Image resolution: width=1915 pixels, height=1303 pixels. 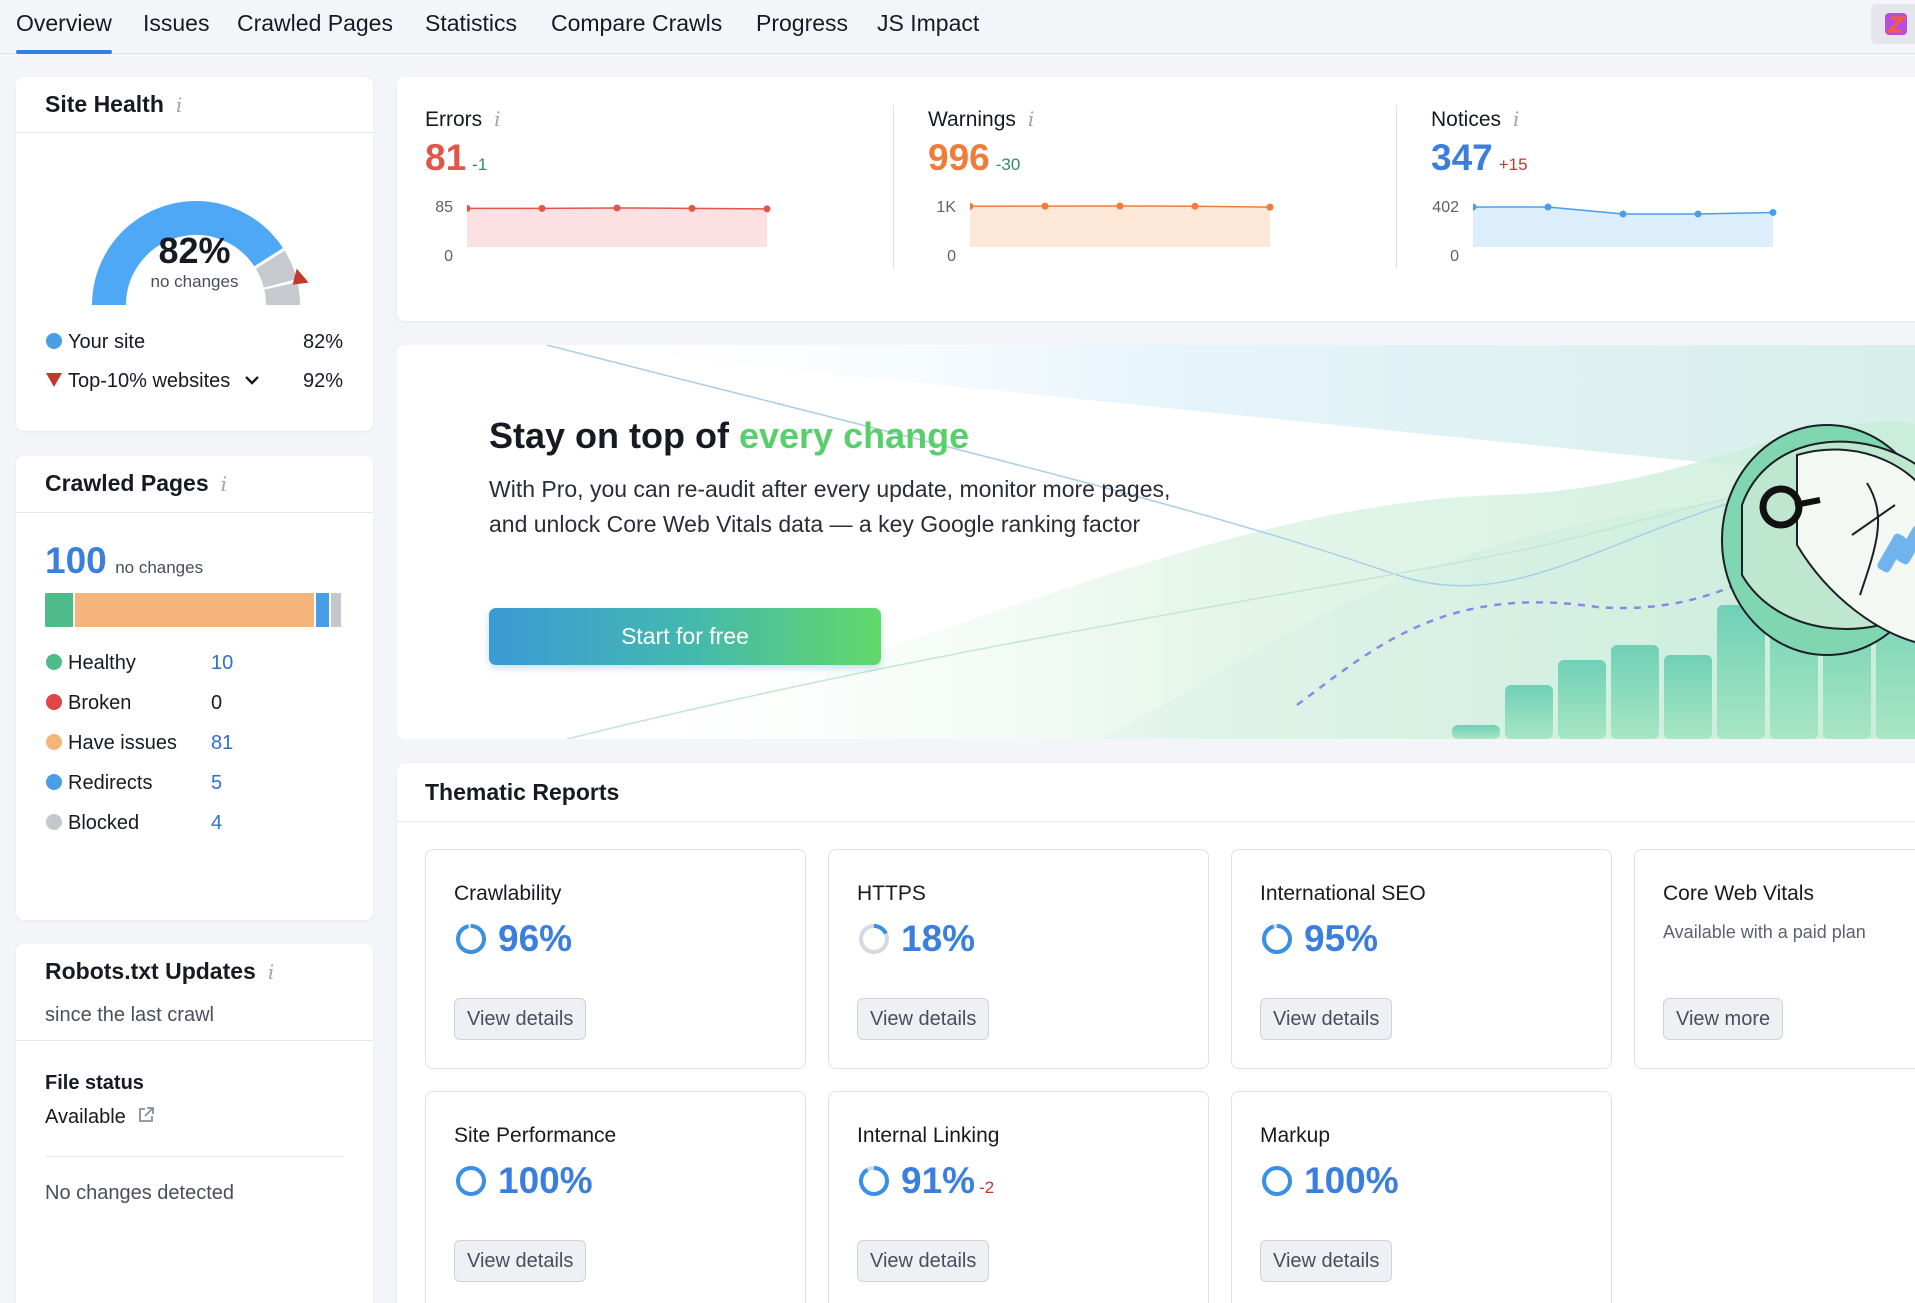 I want to click on report-score: 96%, so click(x=513, y=939).